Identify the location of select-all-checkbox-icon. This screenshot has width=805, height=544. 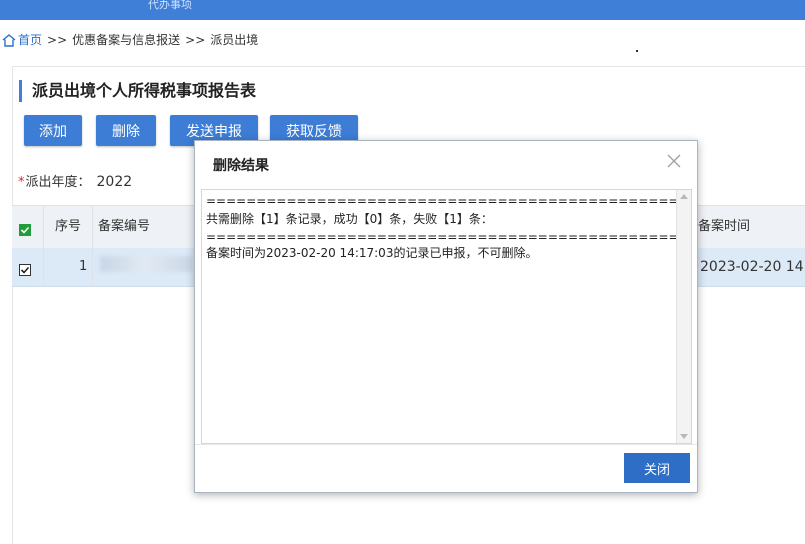
(25, 228).